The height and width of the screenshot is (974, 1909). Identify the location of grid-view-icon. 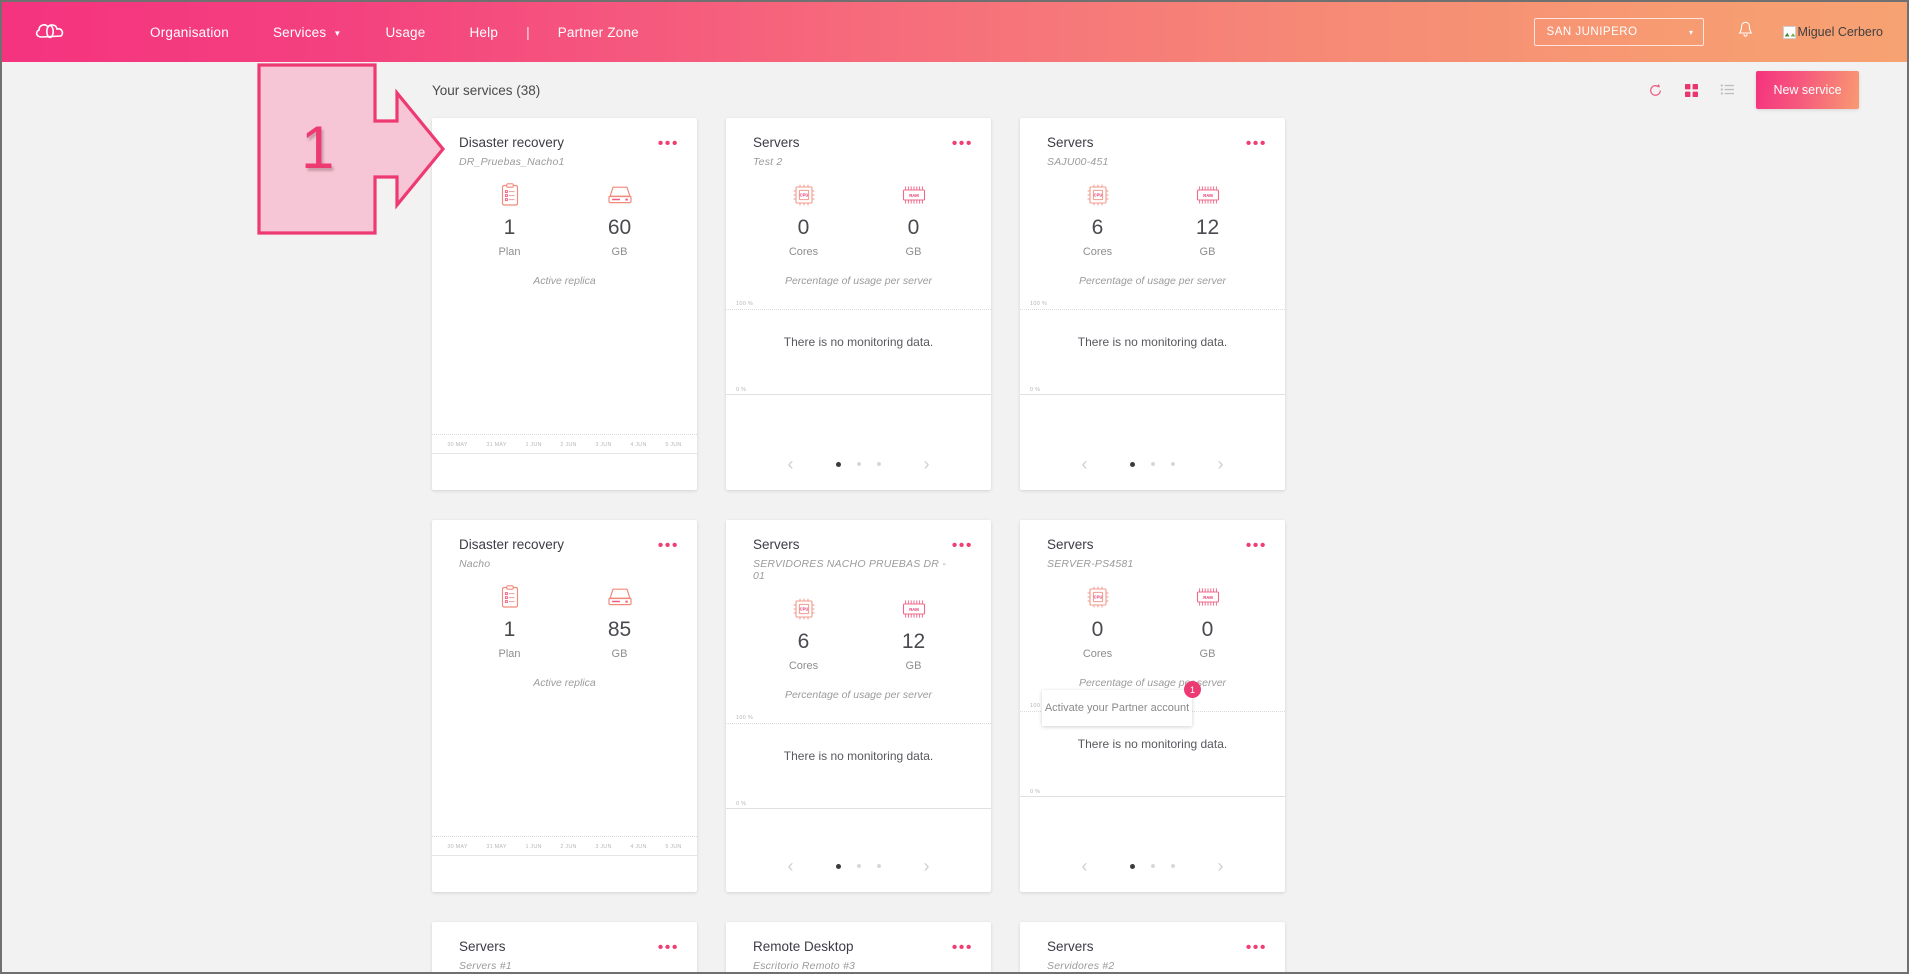
(1691, 90).